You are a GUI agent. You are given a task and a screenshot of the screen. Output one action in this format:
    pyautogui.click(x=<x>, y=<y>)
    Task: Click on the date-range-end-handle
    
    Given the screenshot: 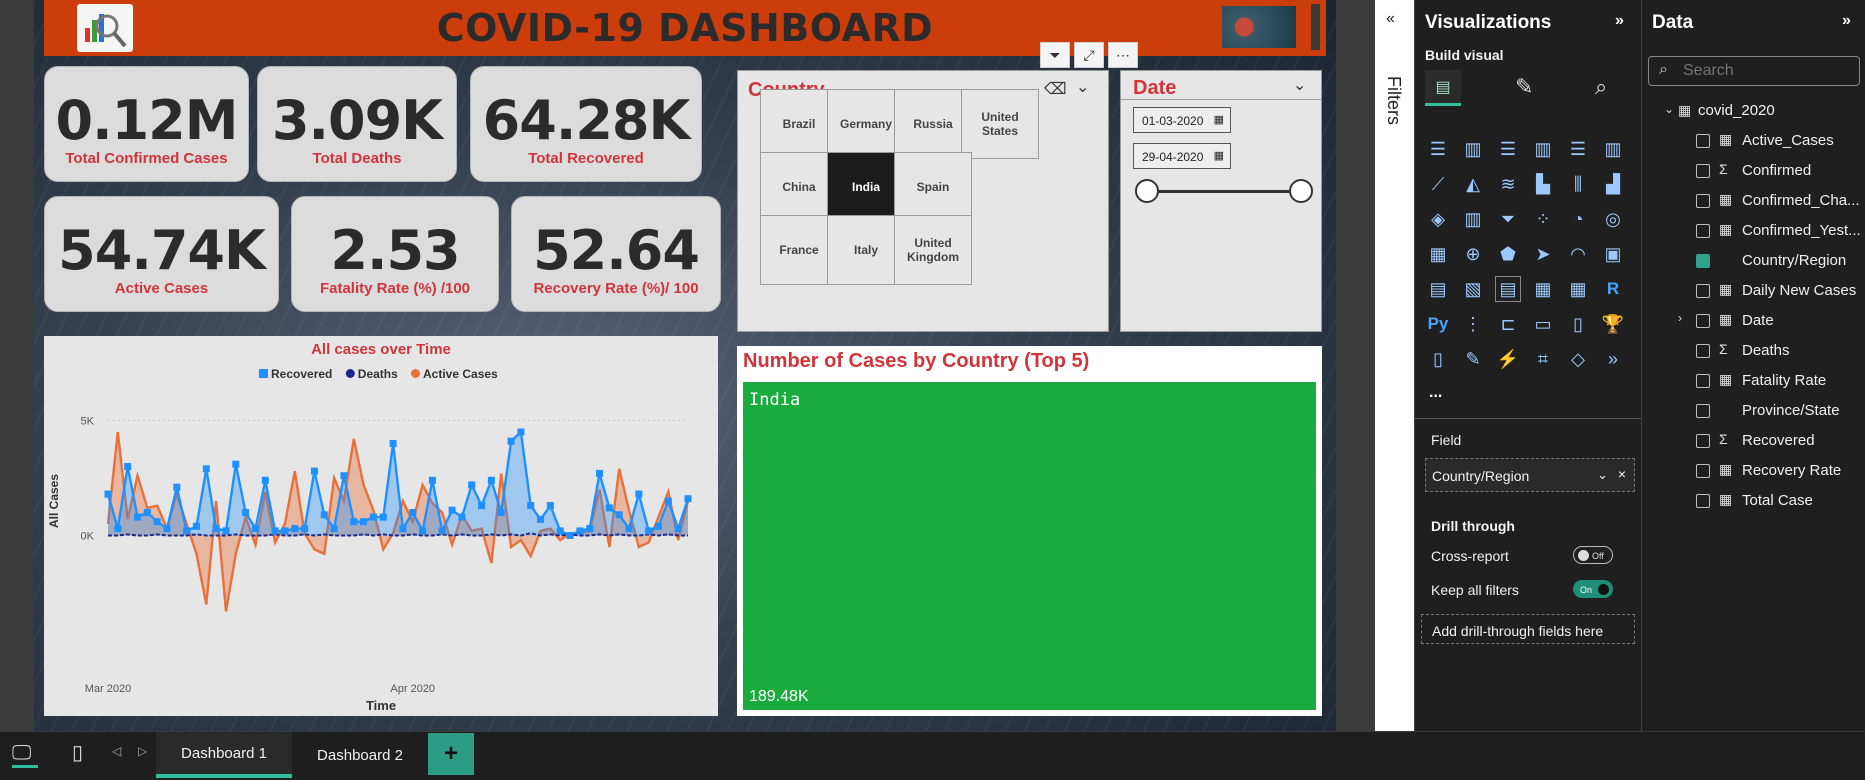 What is the action you would take?
    pyautogui.click(x=1301, y=191)
    